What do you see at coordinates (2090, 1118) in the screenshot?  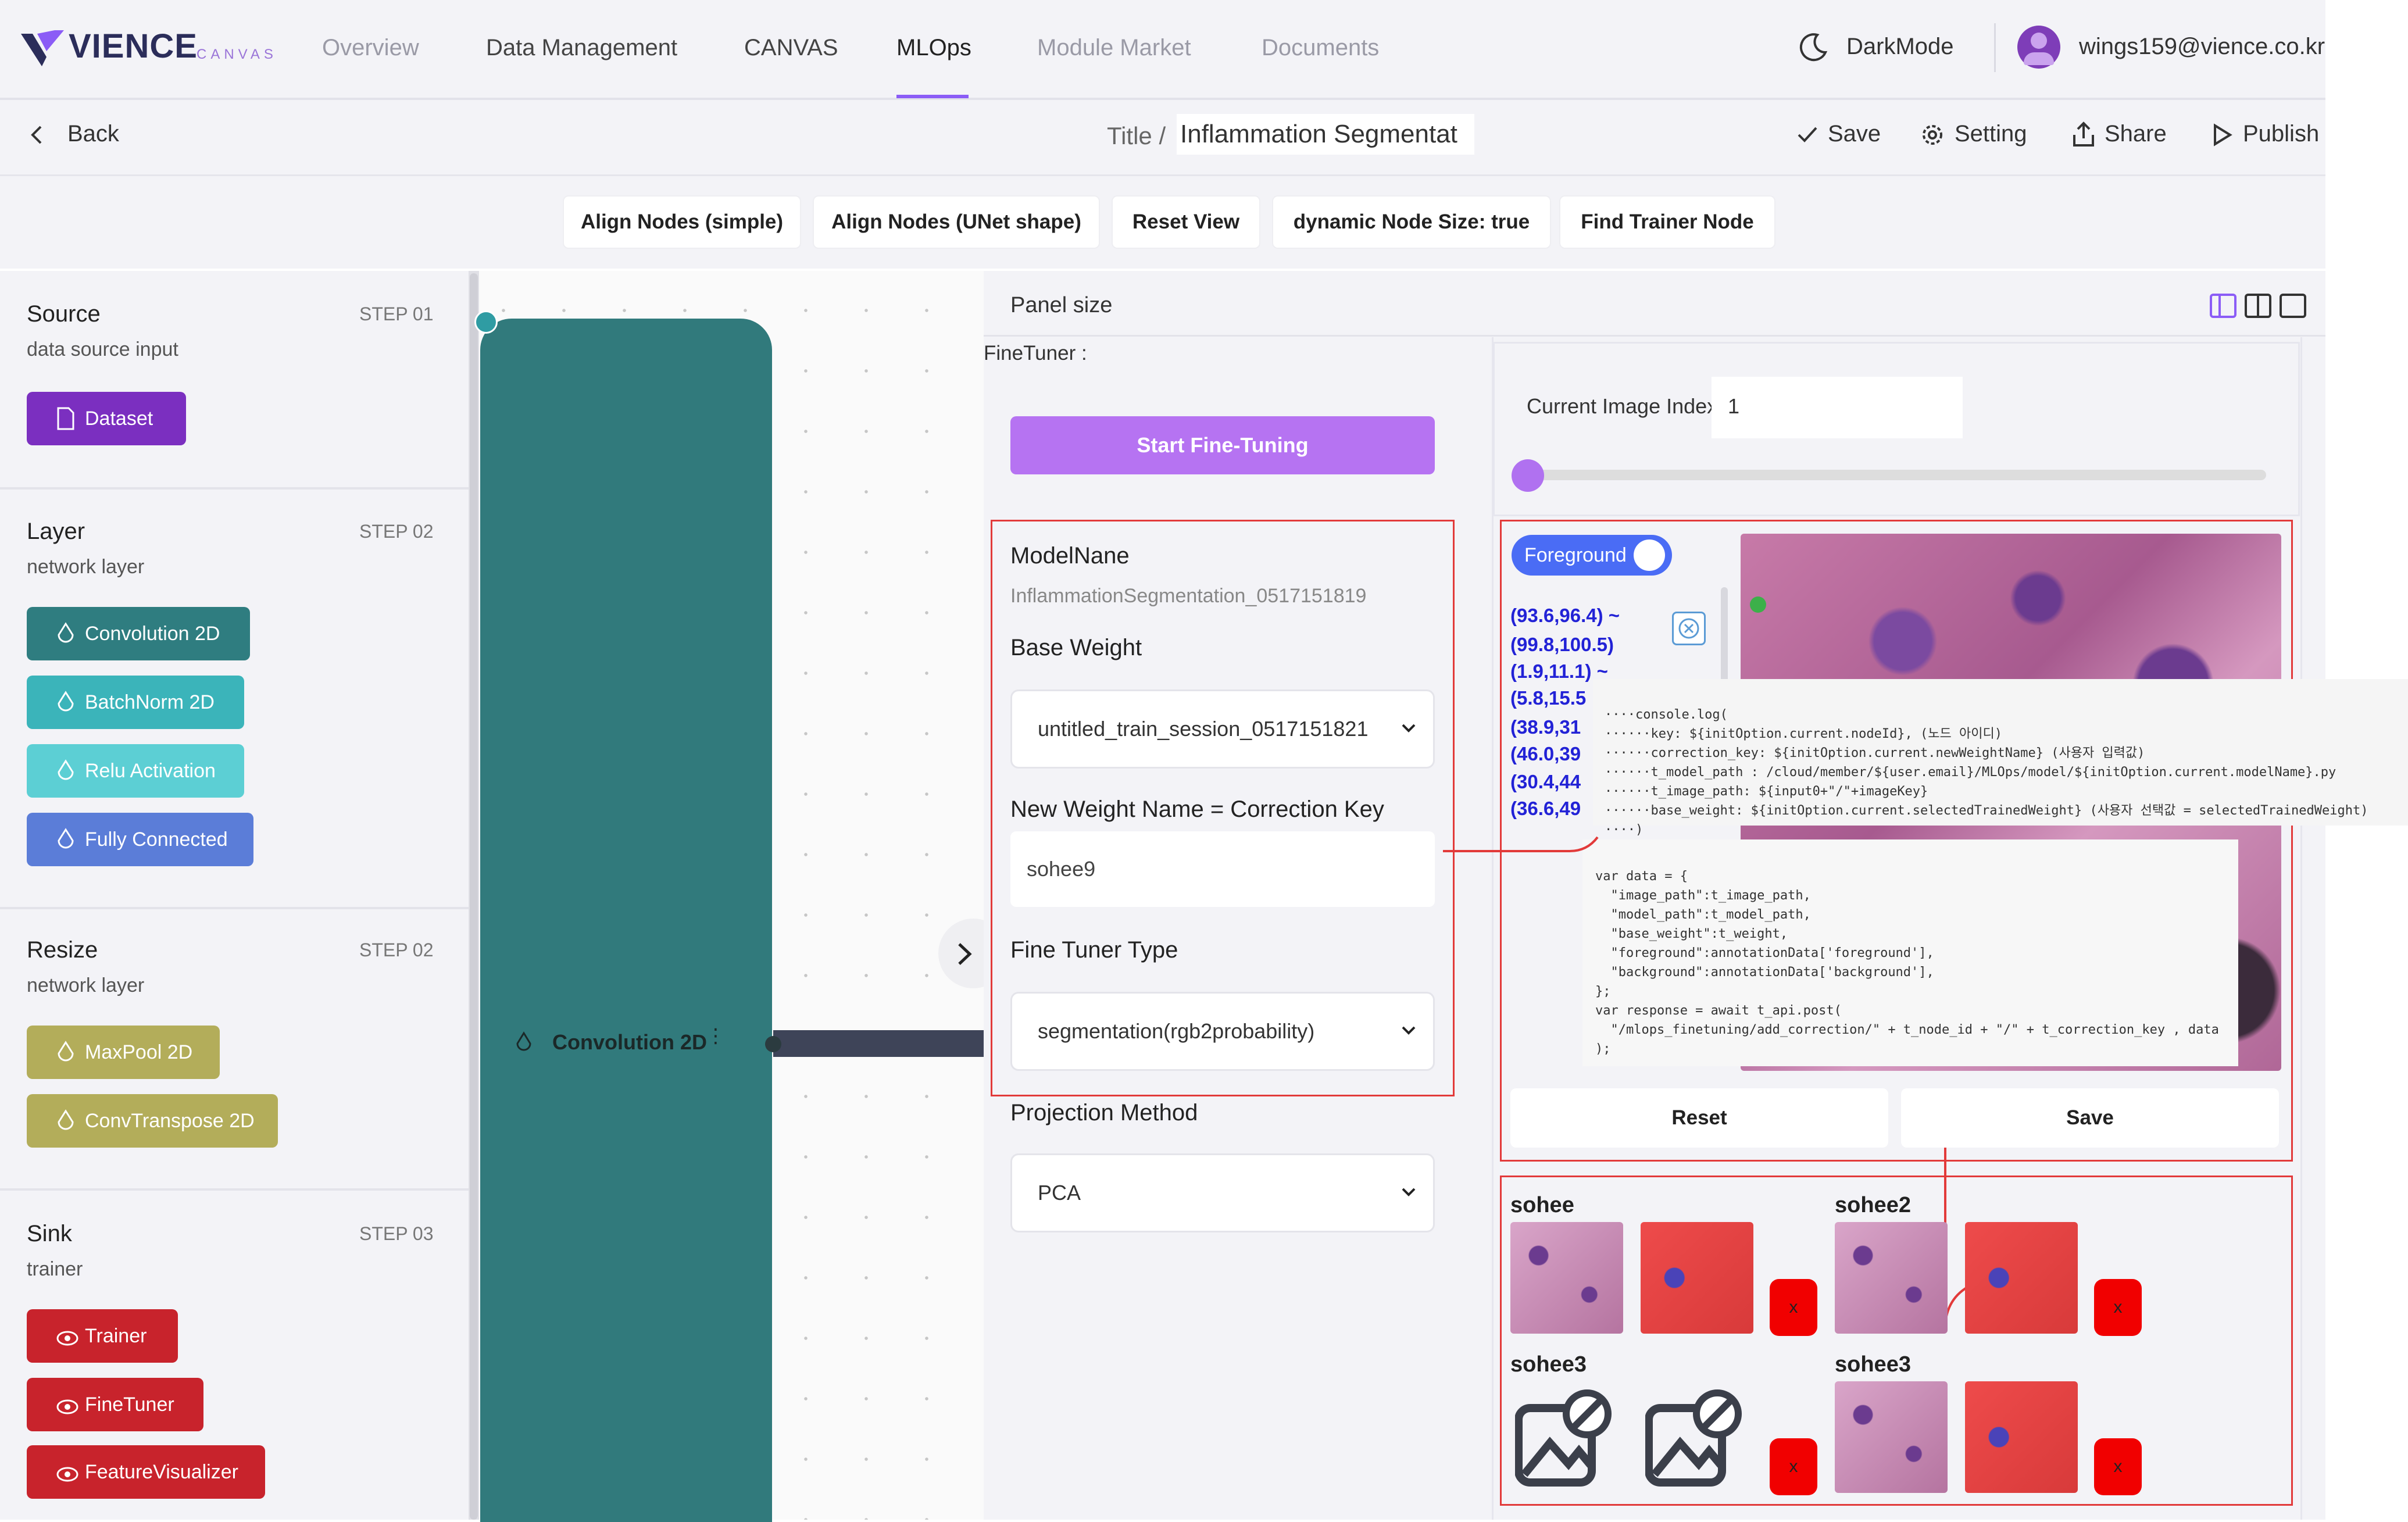 I see `save-annotation-button: Save` at bounding box center [2090, 1118].